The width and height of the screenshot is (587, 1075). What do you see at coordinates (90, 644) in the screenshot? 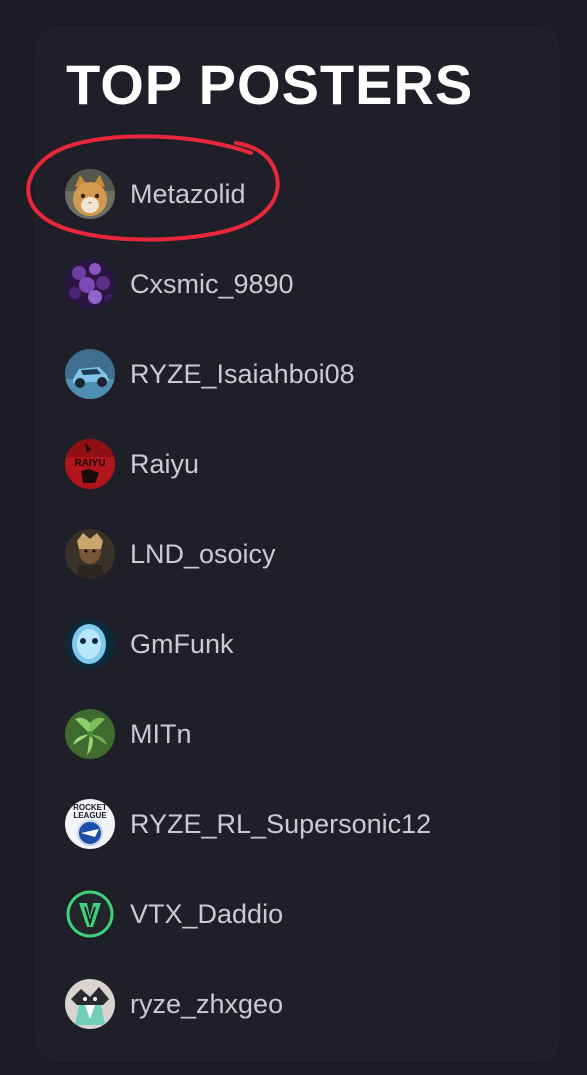
I see `blue-face-avatar-icon` at bounding box center [90, 644].